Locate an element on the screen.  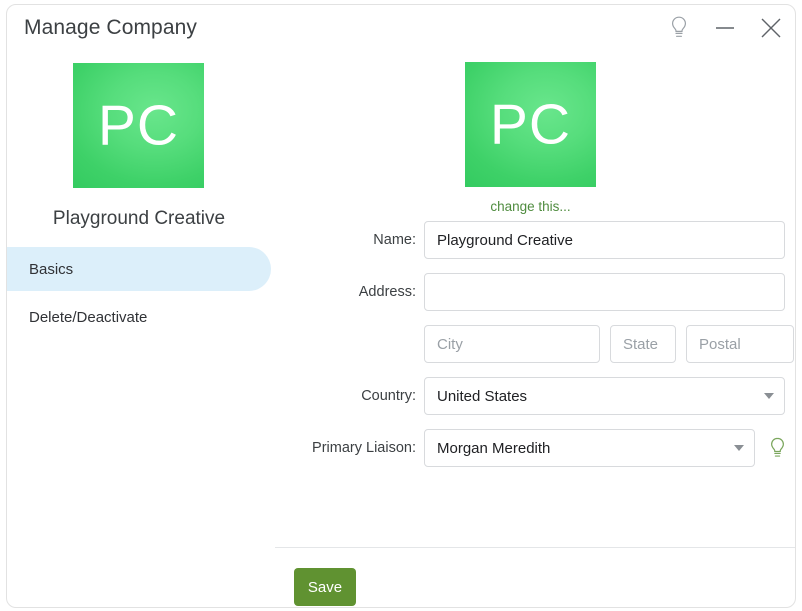
save-button: Save is located at coordinates (325, 587).